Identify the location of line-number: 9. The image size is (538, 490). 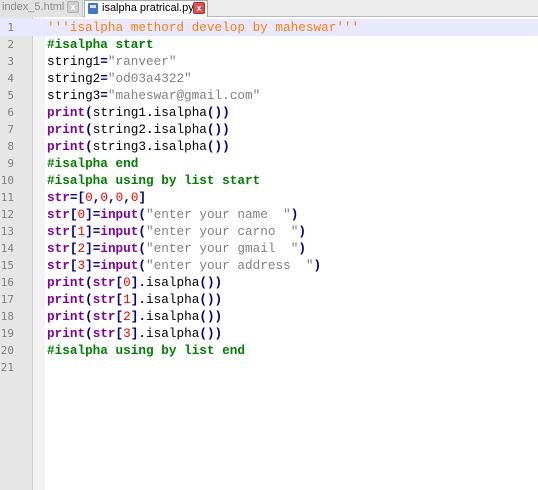
(10, 163).